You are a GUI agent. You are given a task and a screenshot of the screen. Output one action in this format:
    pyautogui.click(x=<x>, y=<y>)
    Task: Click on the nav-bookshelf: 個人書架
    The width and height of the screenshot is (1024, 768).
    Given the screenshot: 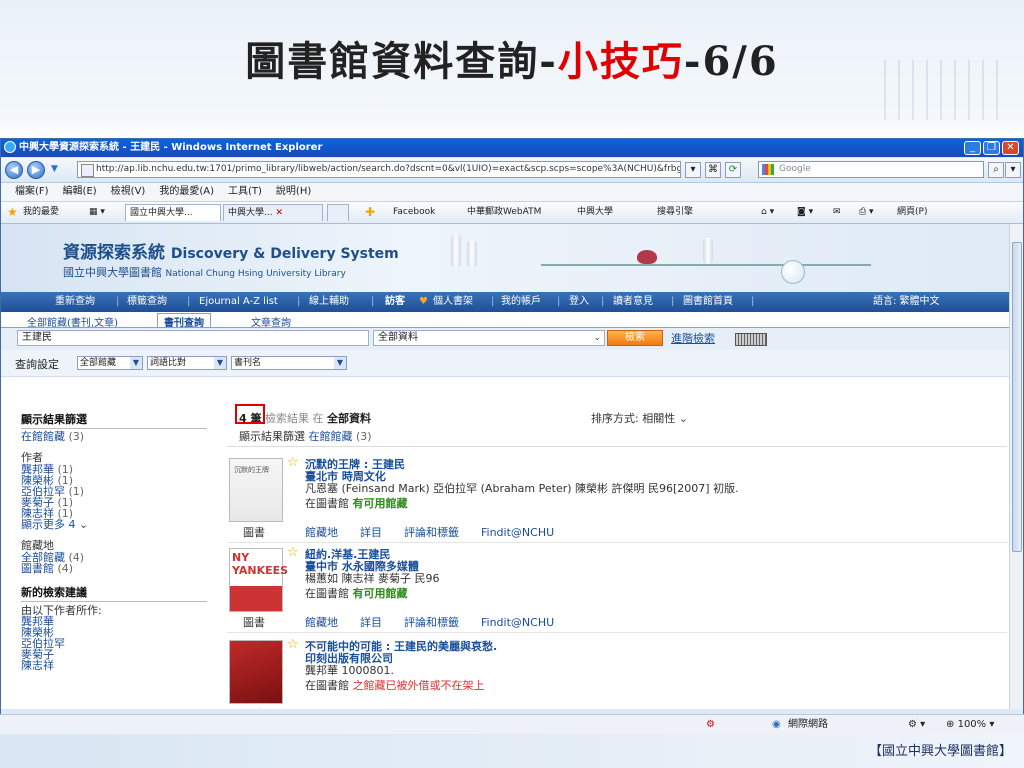 What is the action you would take?
    pyautogui.click(x=453, y=302)
    